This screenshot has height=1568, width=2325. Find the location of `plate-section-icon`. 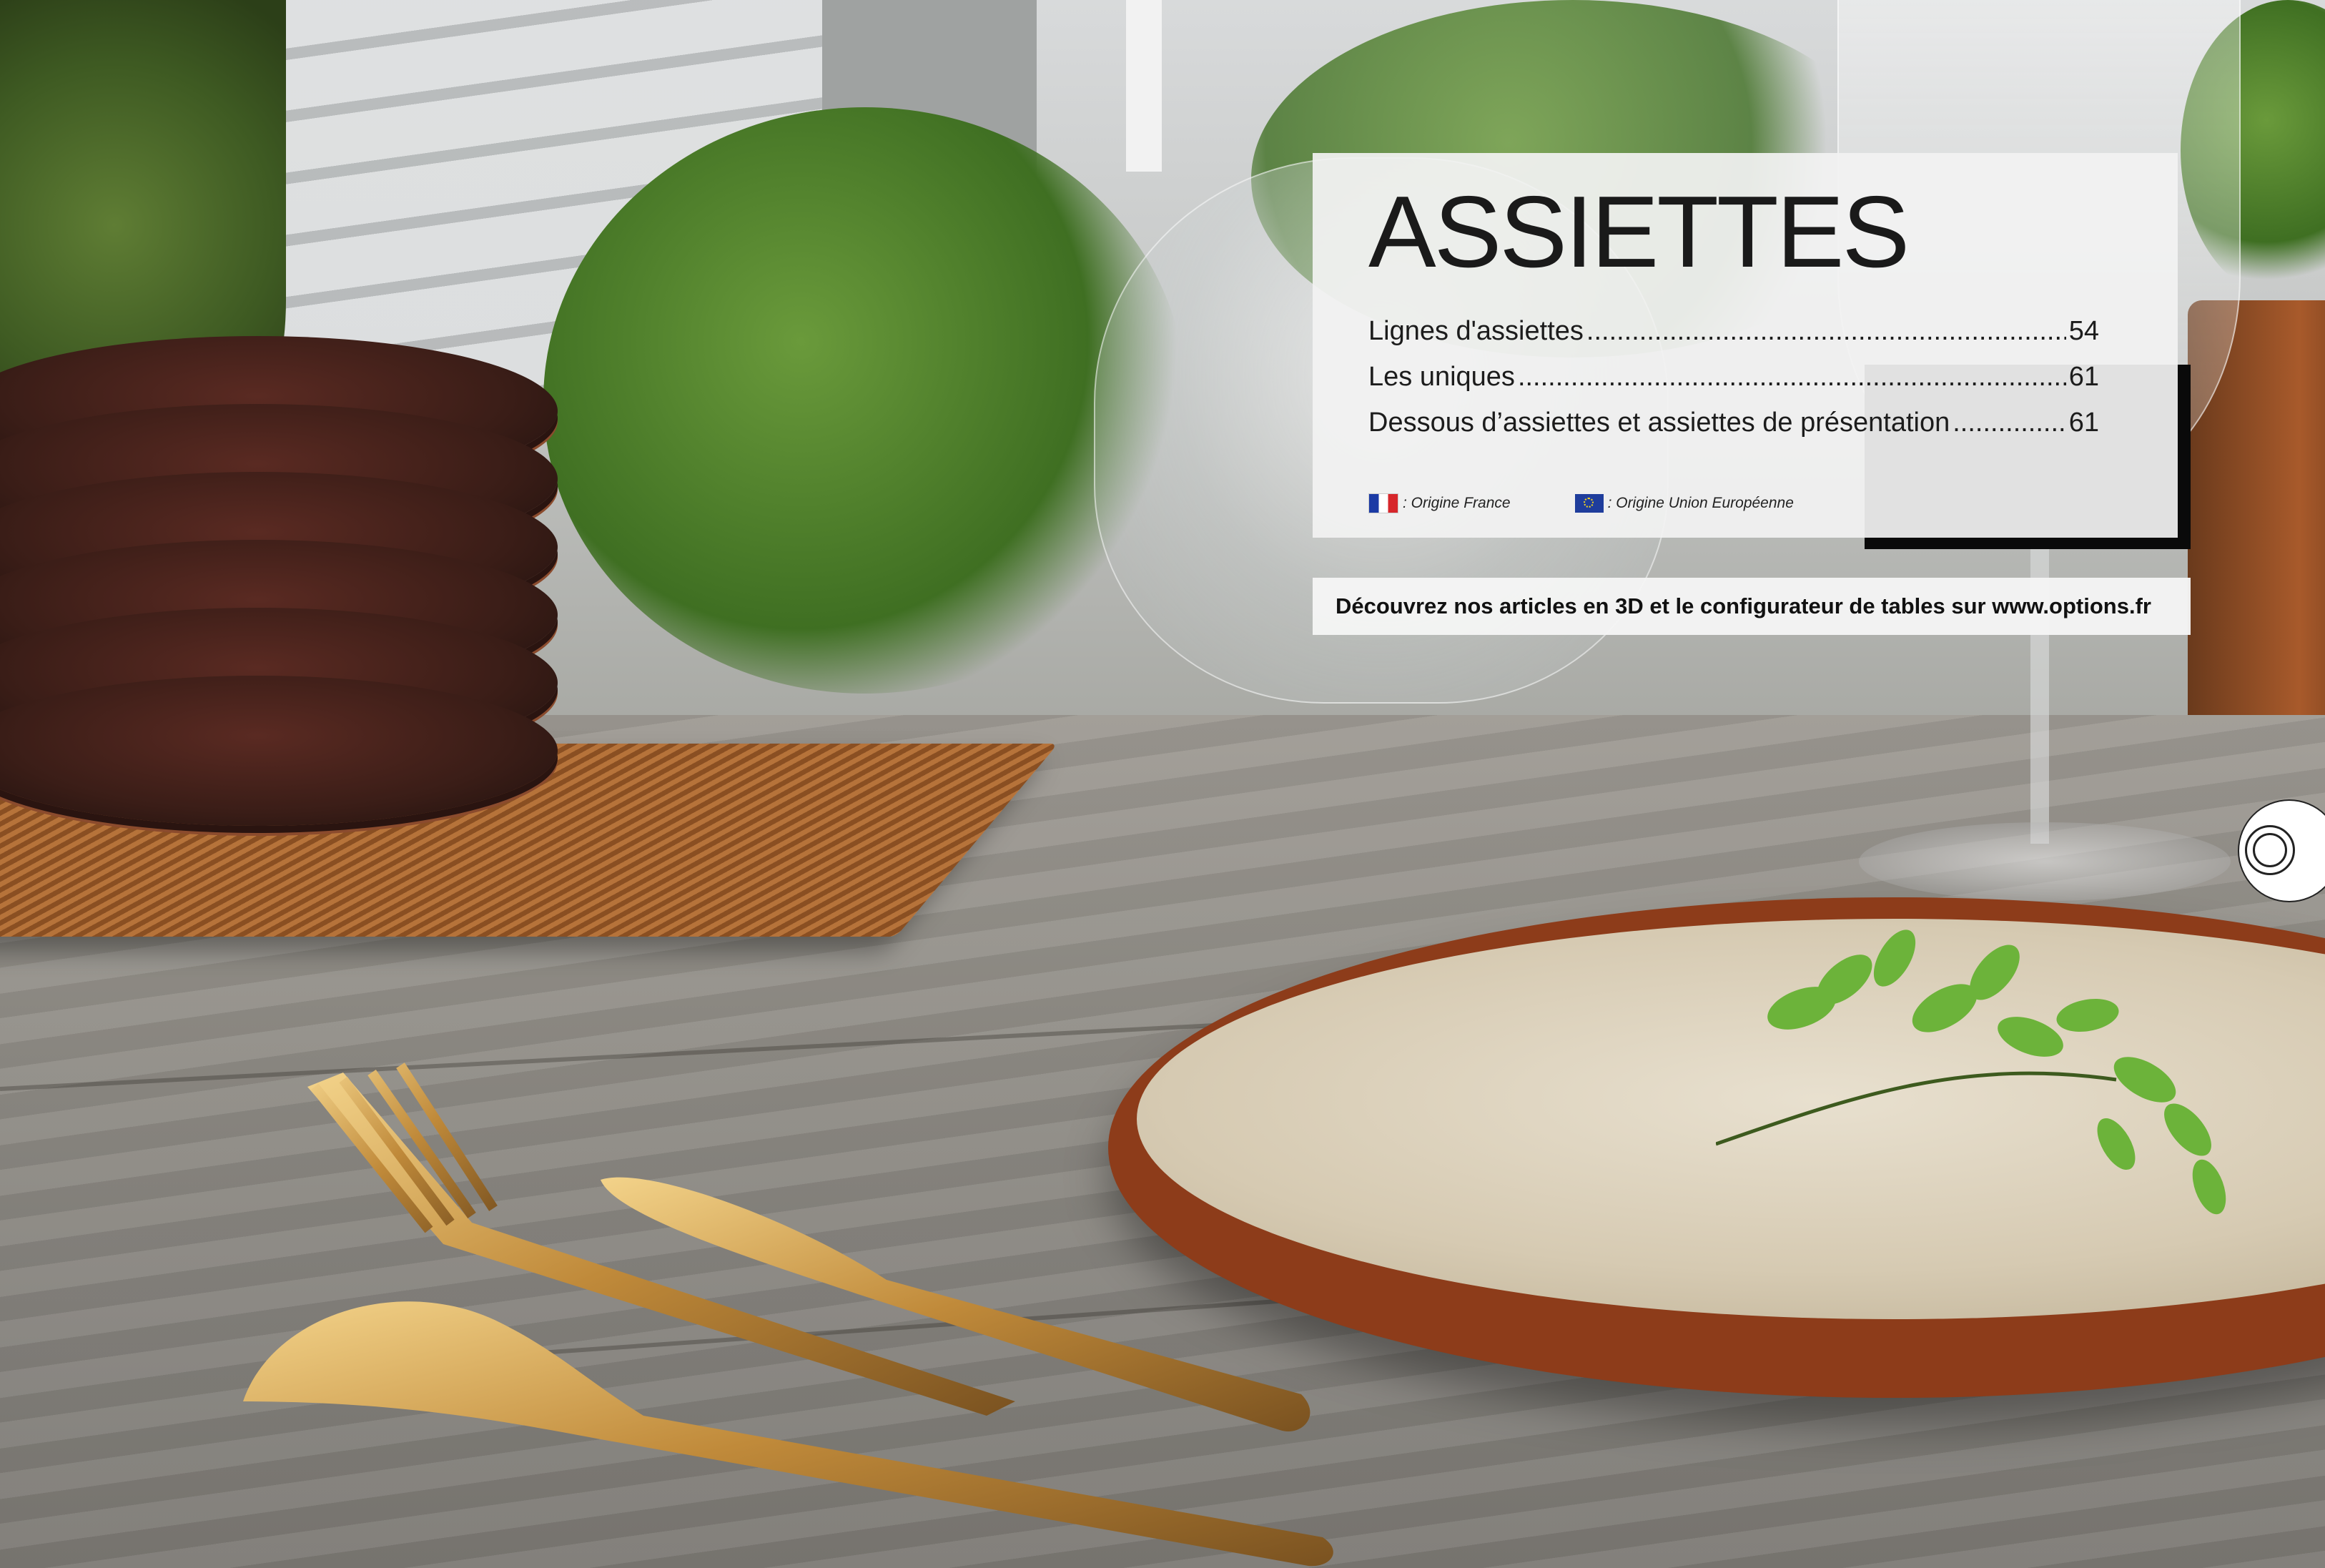

plate-section-icon is located at coordinates (2270, 850).